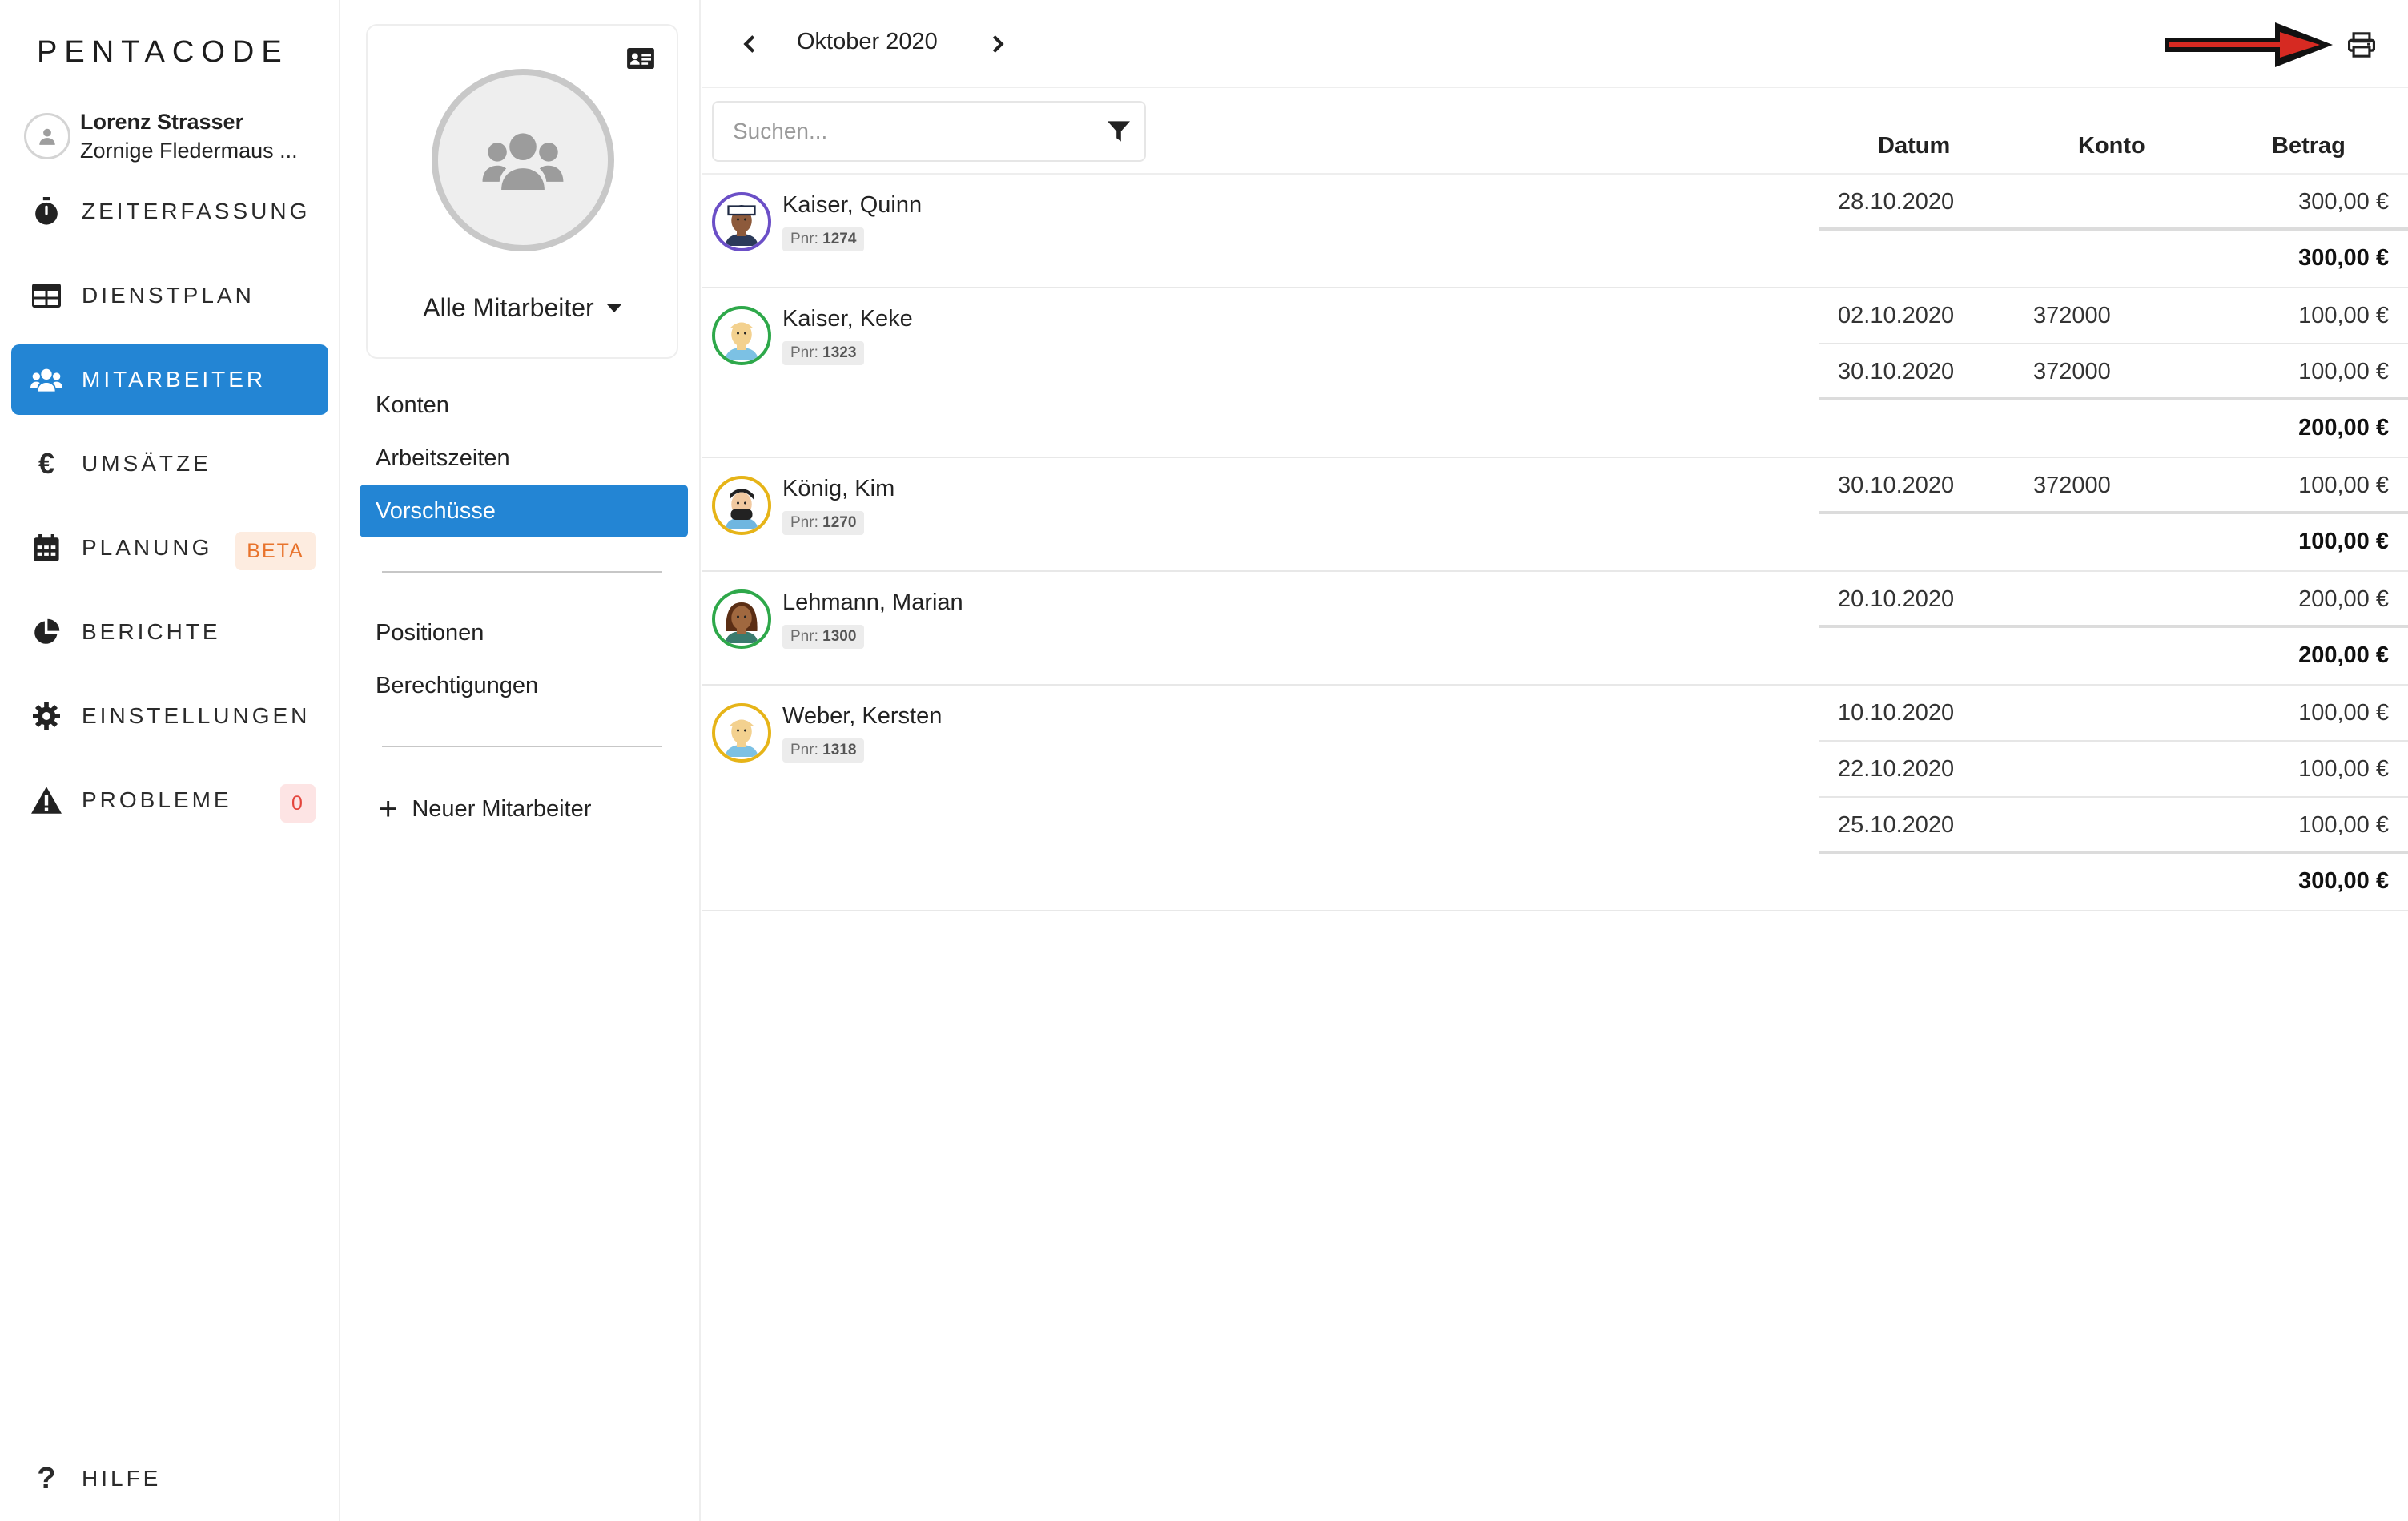  Describe the element at coordinates (509, 307) in the screenshot. I see `group-label: Alle Mitarbeiter` at that location.